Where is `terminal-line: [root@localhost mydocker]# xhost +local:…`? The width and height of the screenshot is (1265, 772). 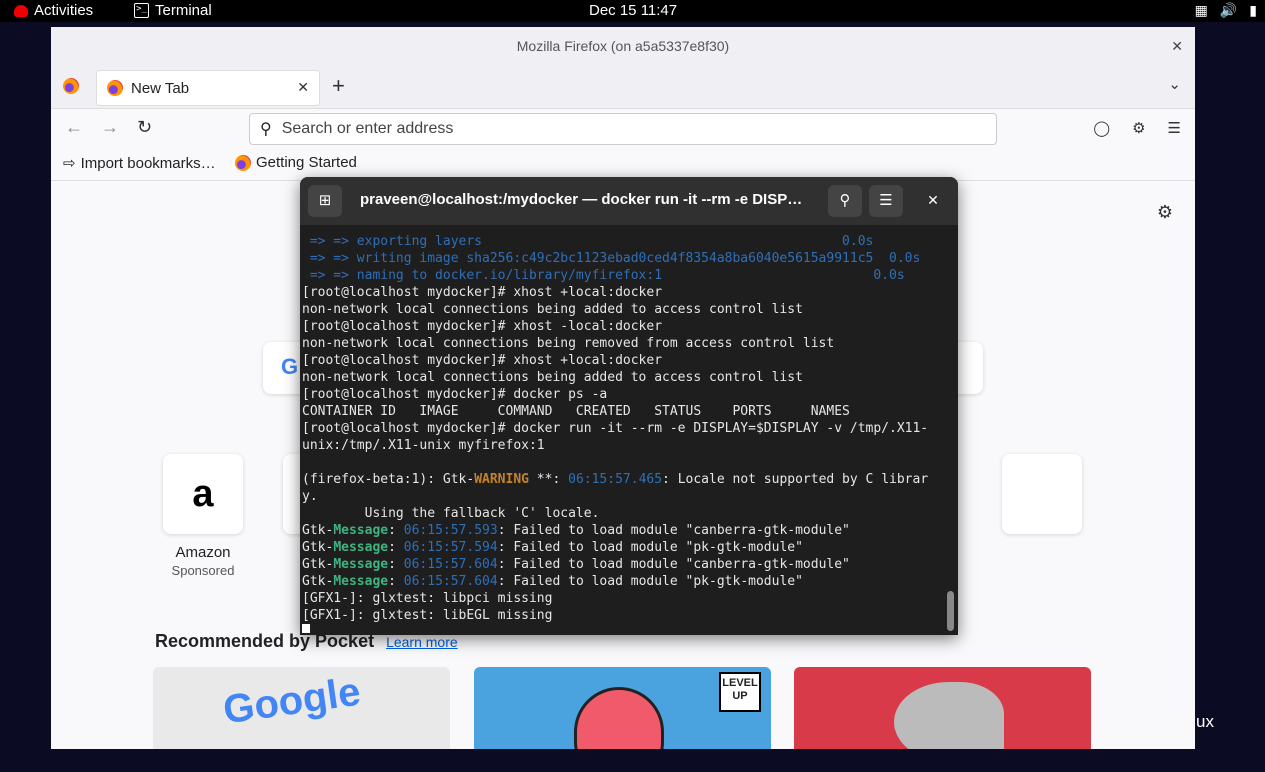
terminal-line: [root@localhost mydocker]# xhost +local:… is located at coordinates (622, 292).